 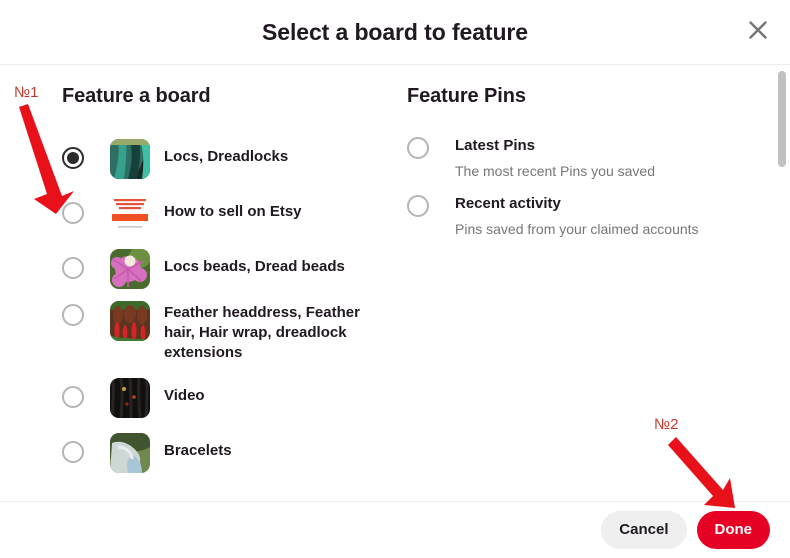 I want to click on board-radio-how-to-sell-on-etsy, so click(x=73, y=213).